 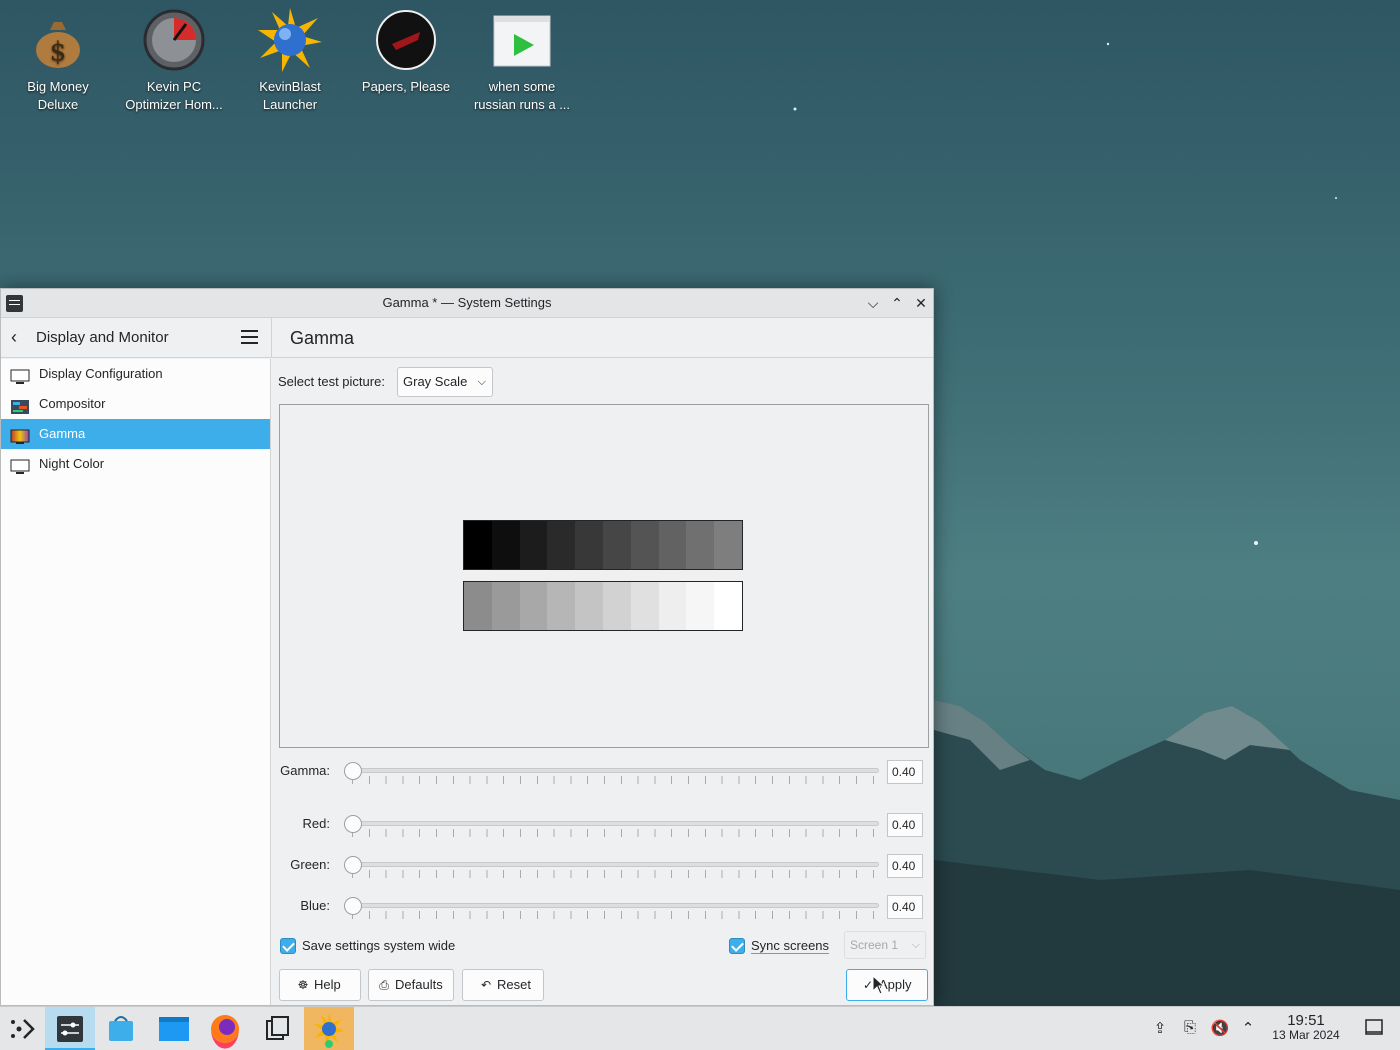 I want to click on close-icon: ✕, so click(x=921, y=303).